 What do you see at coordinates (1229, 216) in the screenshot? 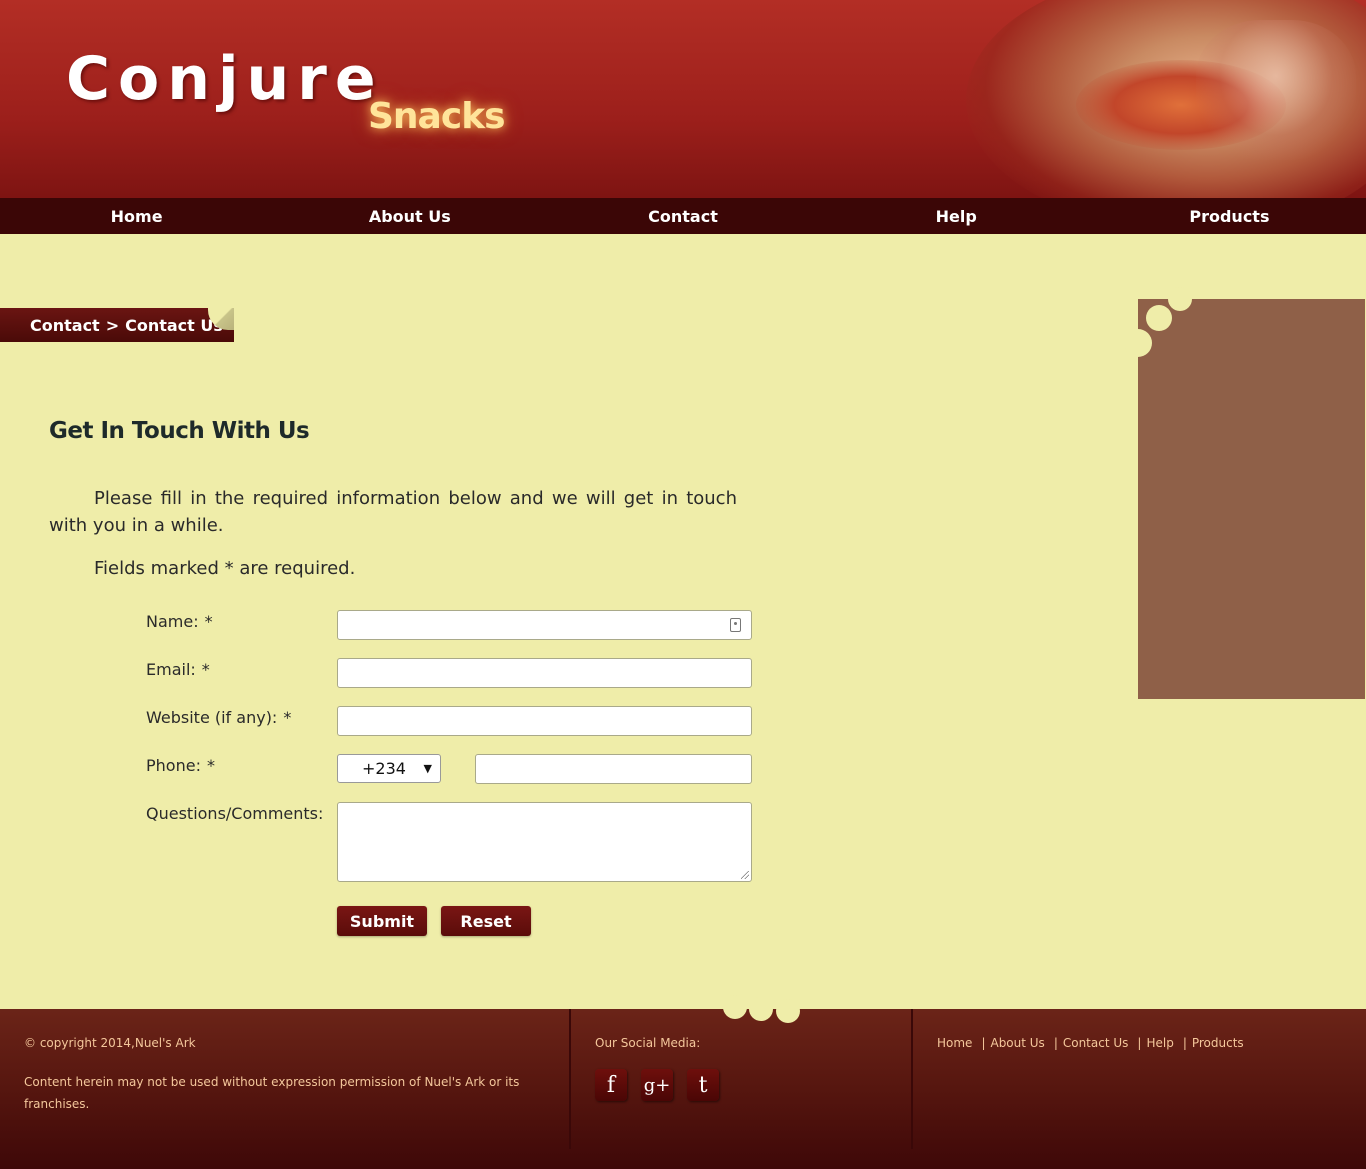
I see `nav-products: Products` at bounding box center [1229, 216].